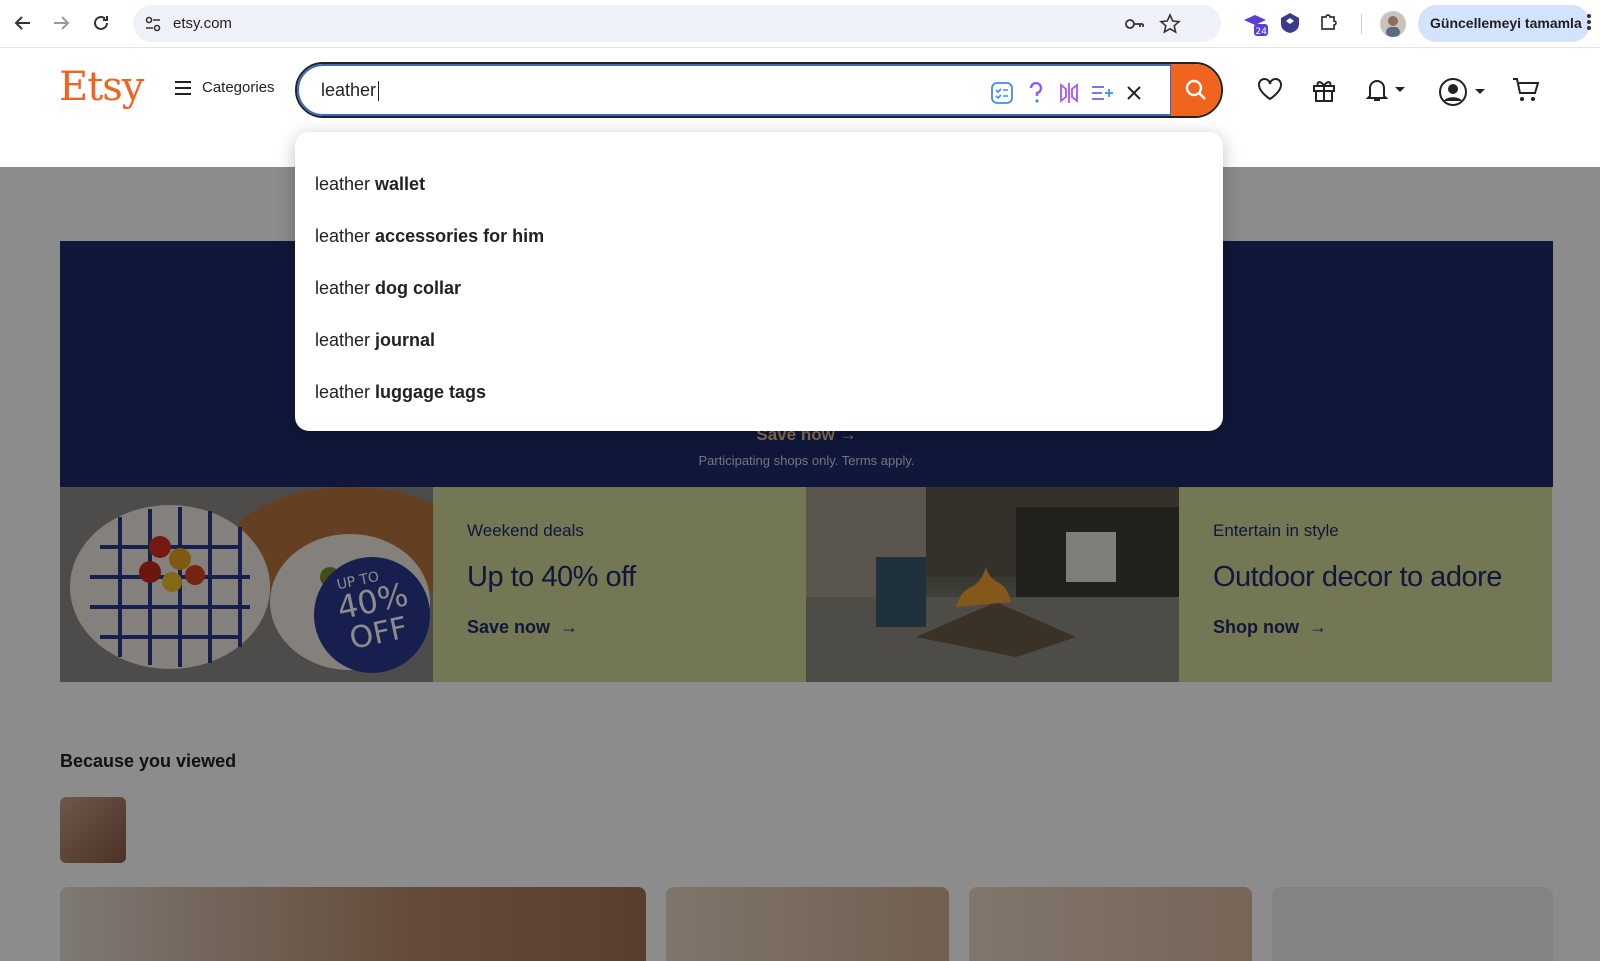  I want to click on user-avatar-icon, so click(1453, 92).